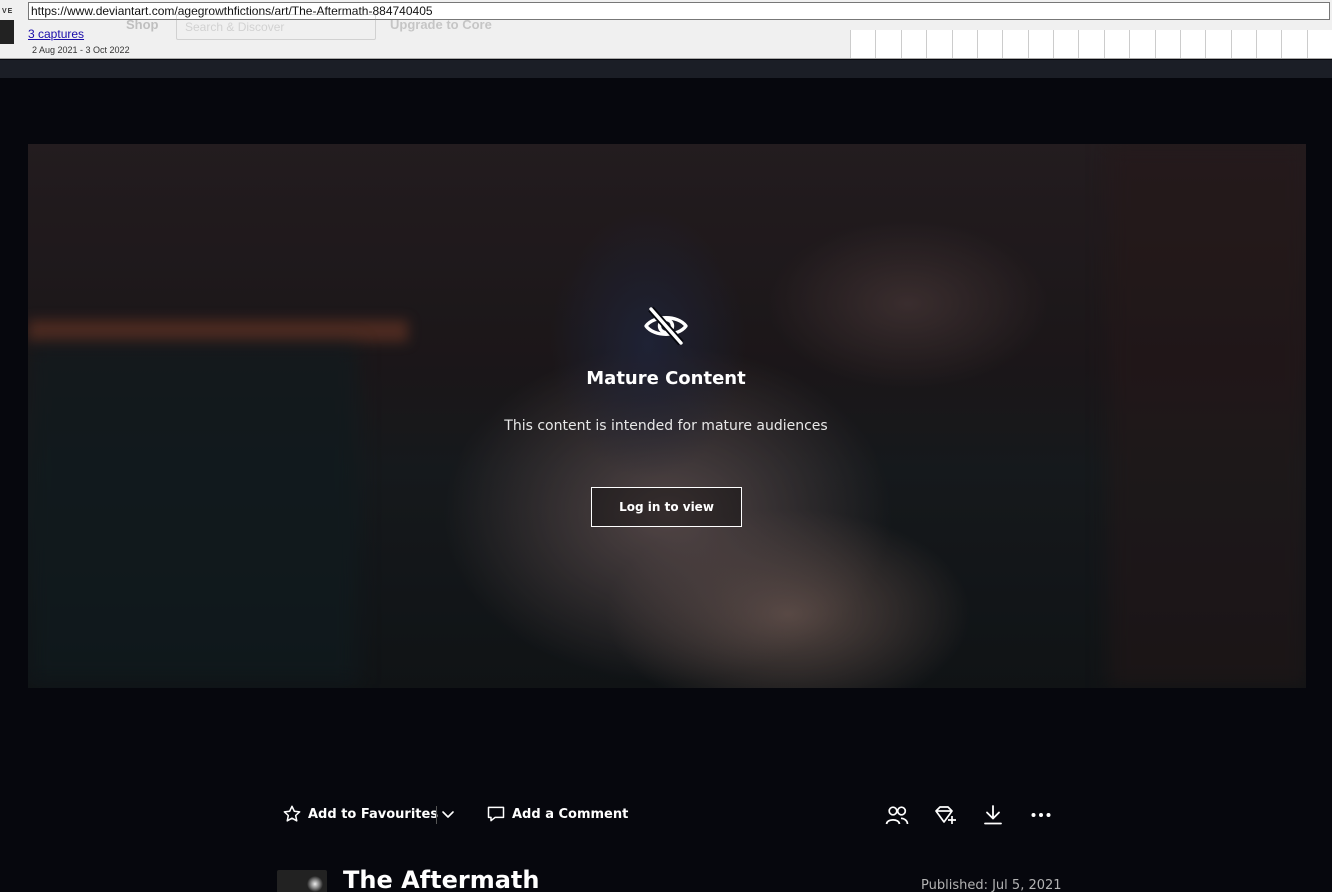 The image size is (1332, 892). Describe the element at coordinates (666, 69) in the screenshot. I see `site-header-bar` at that location.